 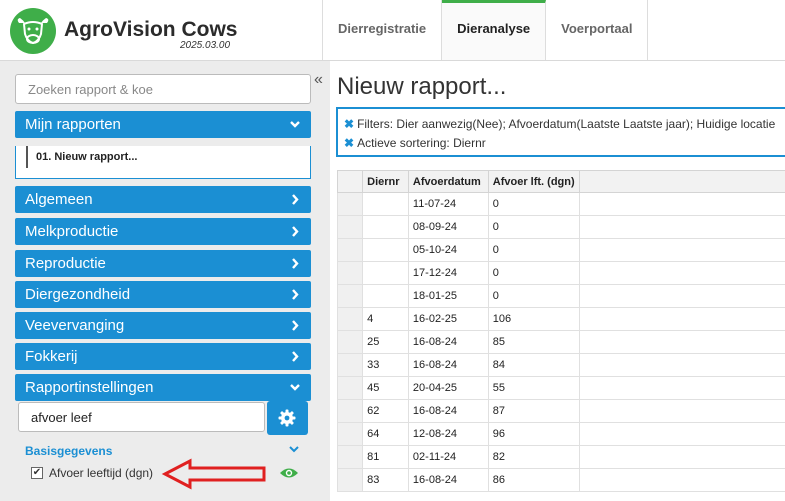 What do you see at coordinates (385, 480) in the screenshot?
I see `cell-diernr: 83` at bounding box center [385, 480].